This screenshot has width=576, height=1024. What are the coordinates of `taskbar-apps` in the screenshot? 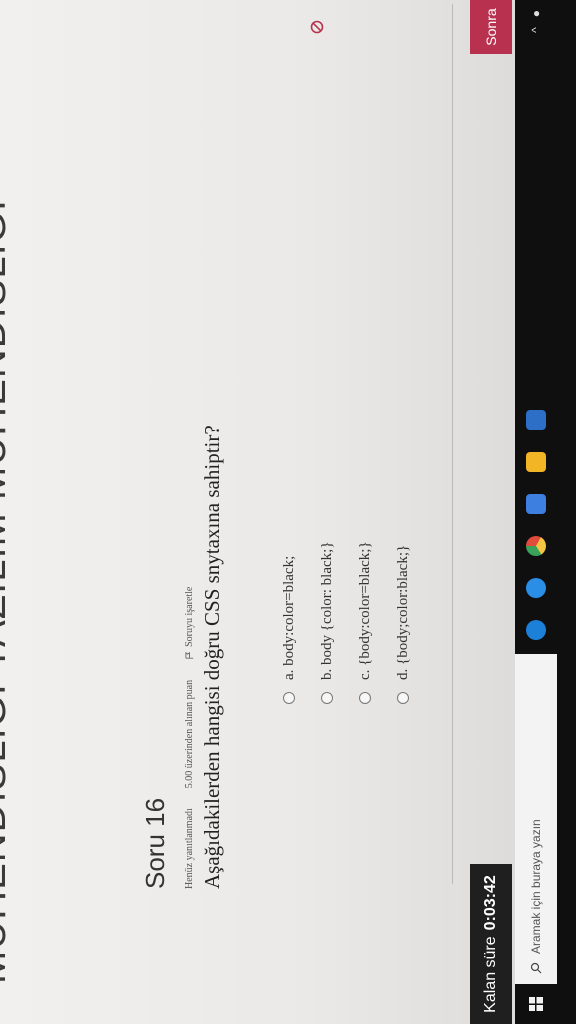 It's located at (536, 525).